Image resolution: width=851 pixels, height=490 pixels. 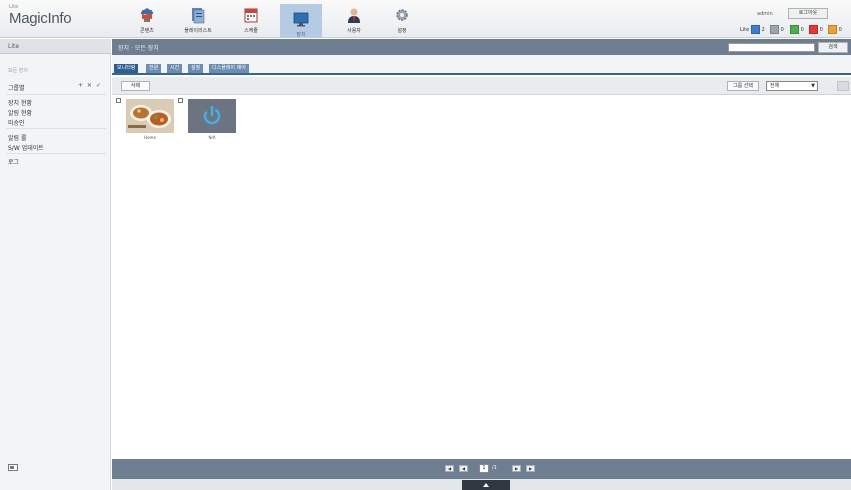 I want to click on power-icon, so click(x=212, y=116).